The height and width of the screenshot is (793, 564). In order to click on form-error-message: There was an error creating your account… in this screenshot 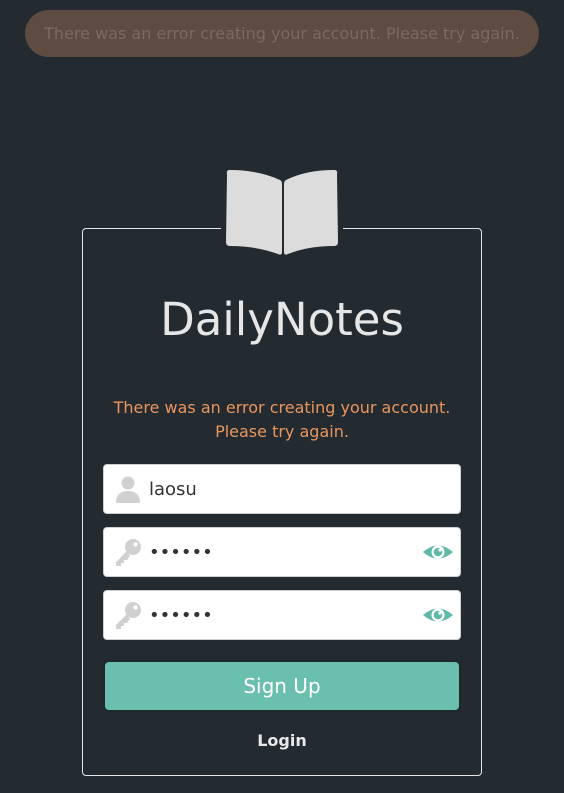, I will do `click(282, 419)`.